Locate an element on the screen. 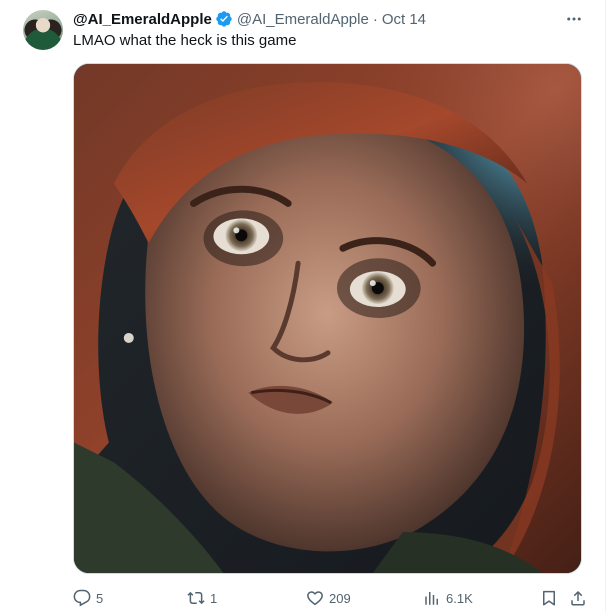 The height and width of the screenshot is (613, 606). tweet-actions: 5 1 209 6.1K is located at coordinates (332, 598).